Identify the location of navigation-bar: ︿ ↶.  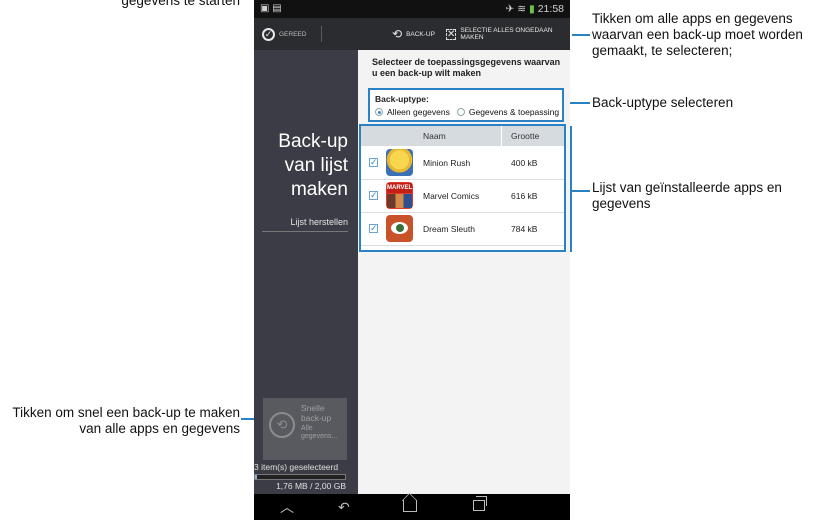
(412, 507).